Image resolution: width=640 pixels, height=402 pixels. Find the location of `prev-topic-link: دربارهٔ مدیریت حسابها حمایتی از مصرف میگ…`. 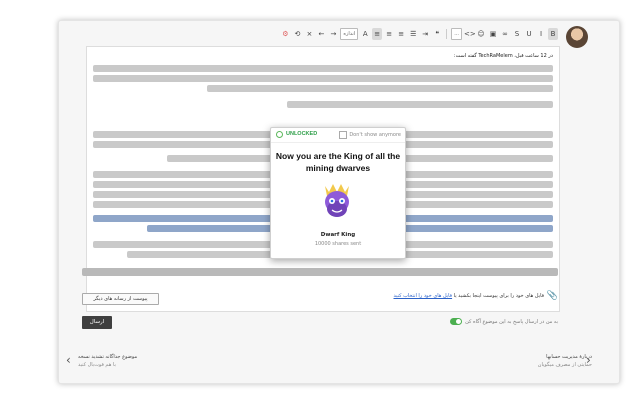

prev-topic-link: دربارهٔ مدیریت حسابها حمایتی از مصرف میگ… is located at coordinates (565, 361).